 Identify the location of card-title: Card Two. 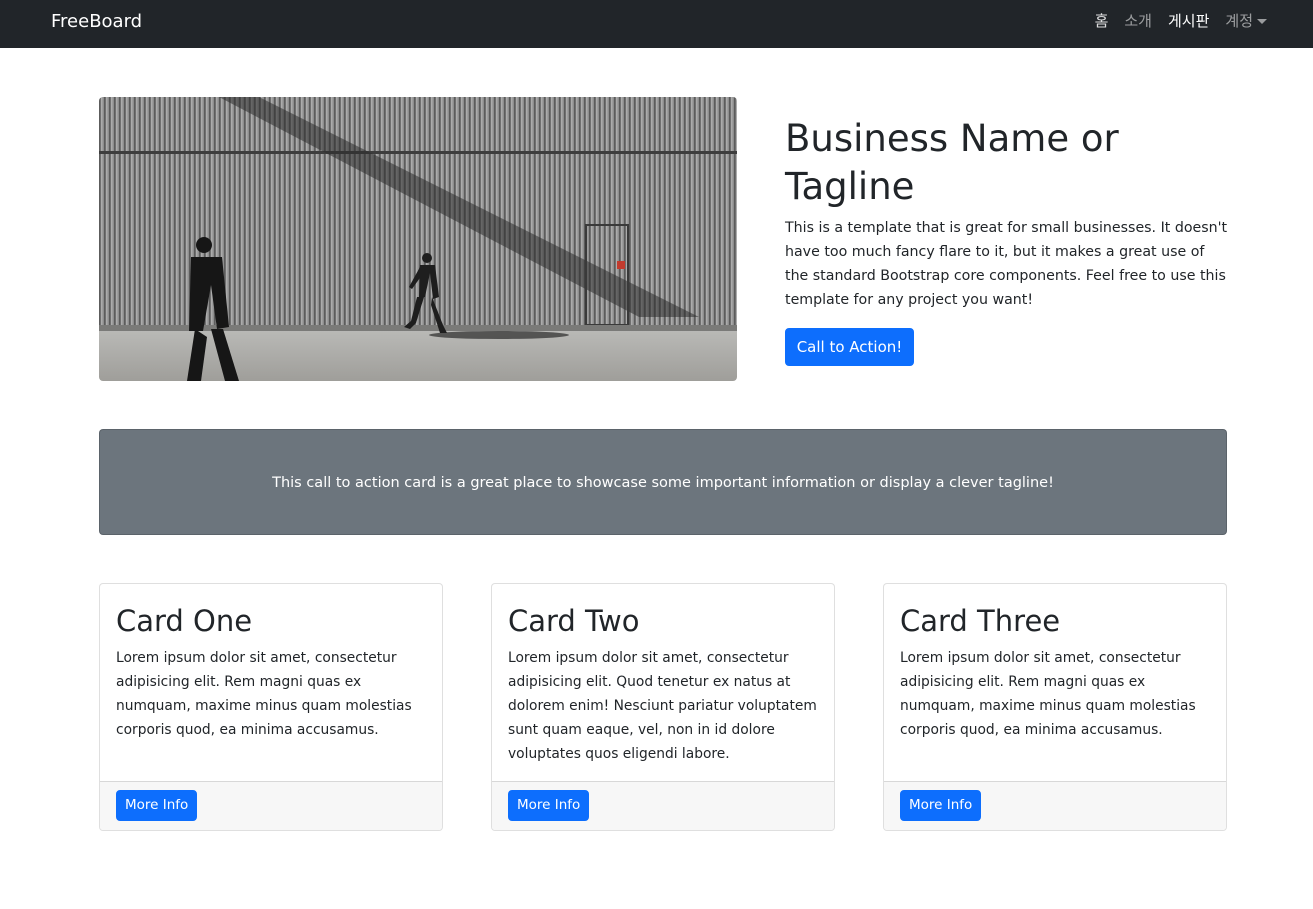
(574, 621).